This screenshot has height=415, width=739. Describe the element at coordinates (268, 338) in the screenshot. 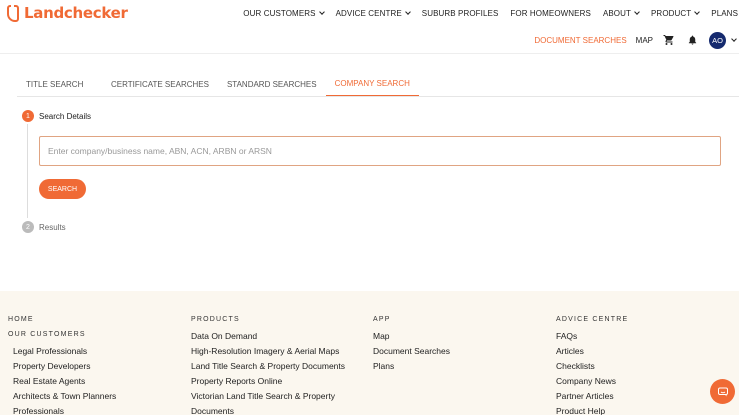

I see `footer-link: Data On Demand` at that location.